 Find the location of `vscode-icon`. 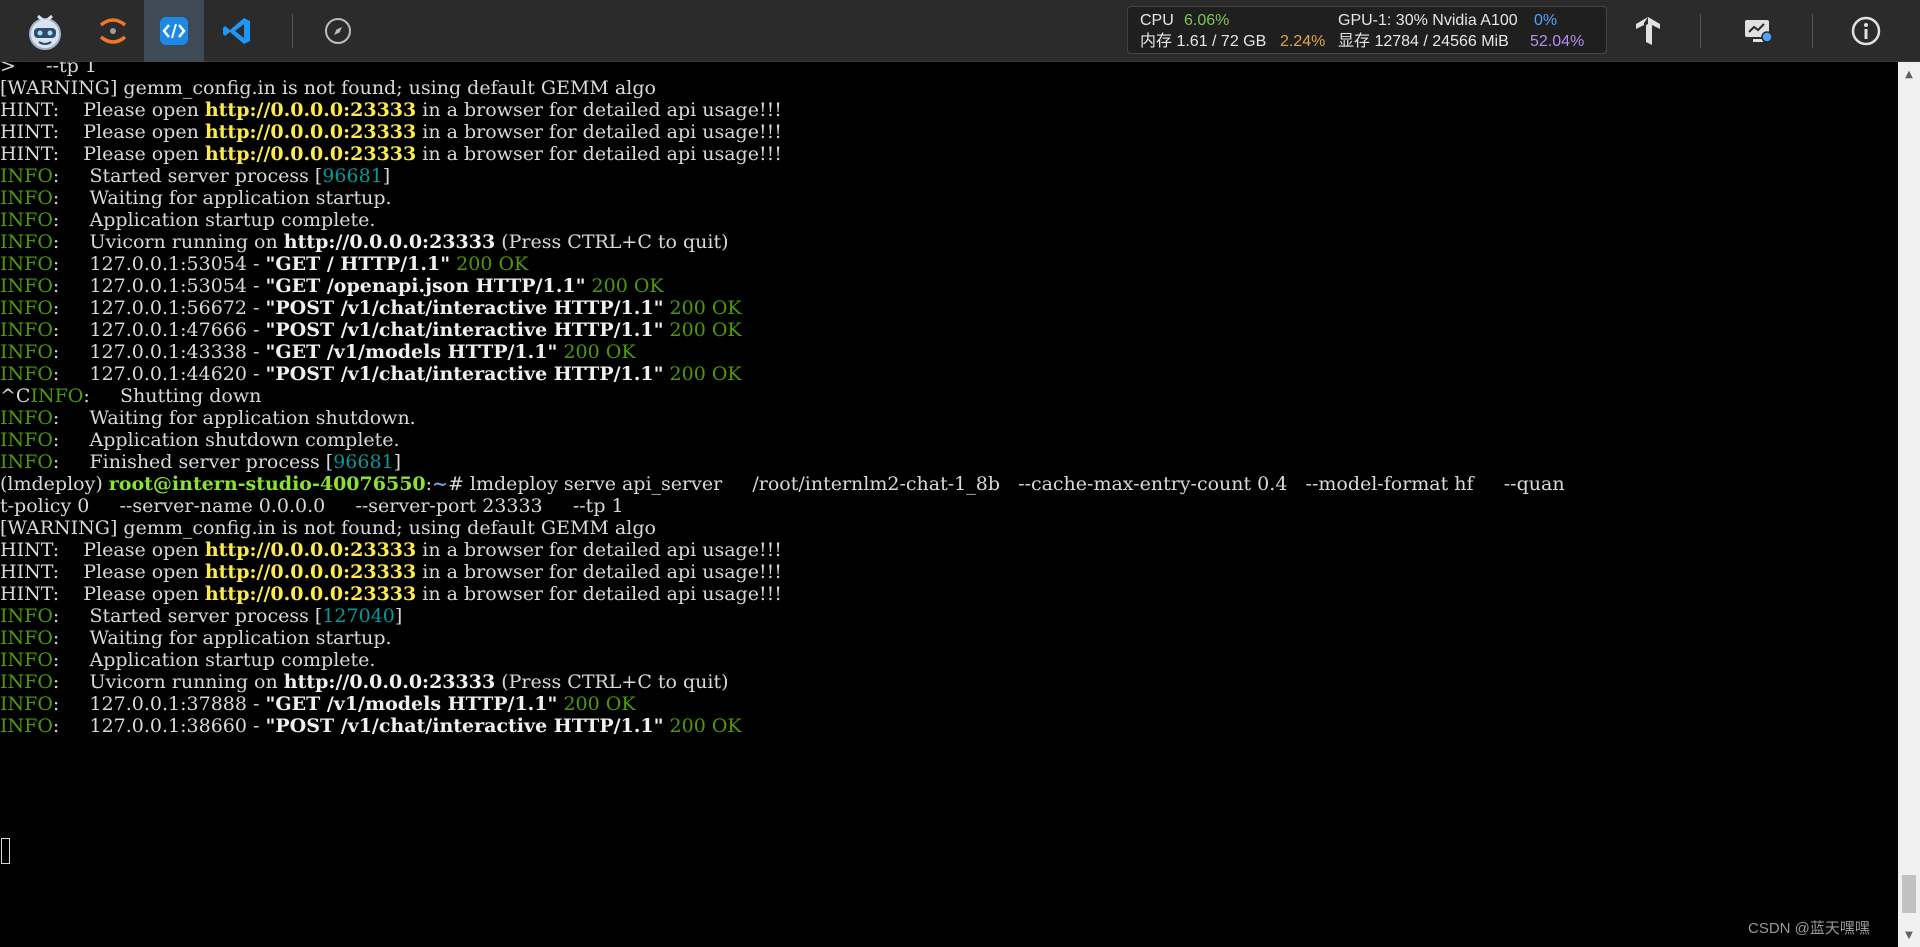

vscode-icon is located at coordinates (237, 31).